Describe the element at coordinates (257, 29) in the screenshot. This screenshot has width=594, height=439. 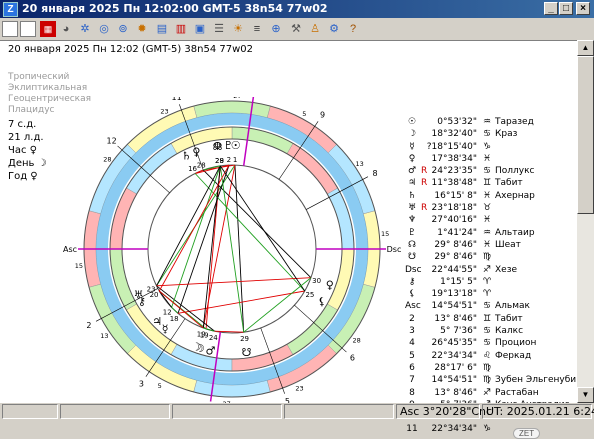
I see `lines-icon: ≡` at that location.